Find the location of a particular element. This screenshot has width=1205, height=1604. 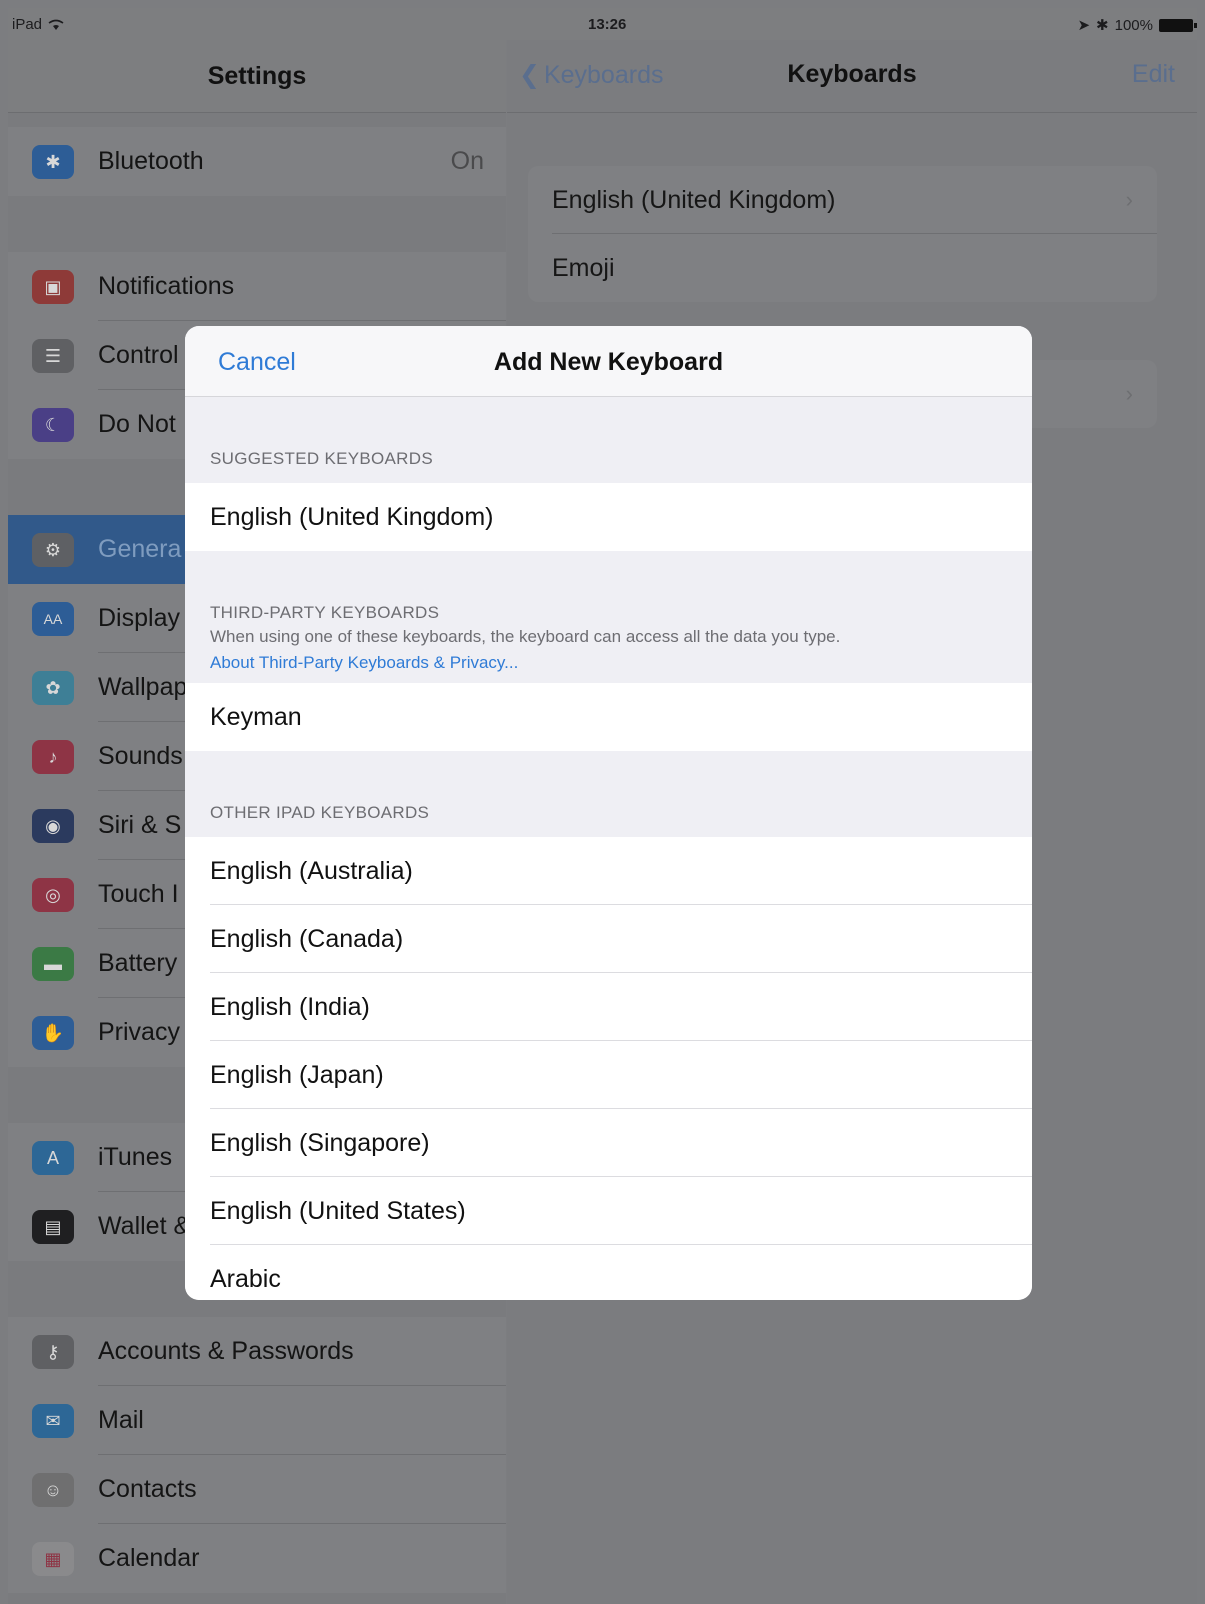

keyboards-nav-bar: ❮ Keyboards Keyboards Edit is located at coordinates (852, 76).